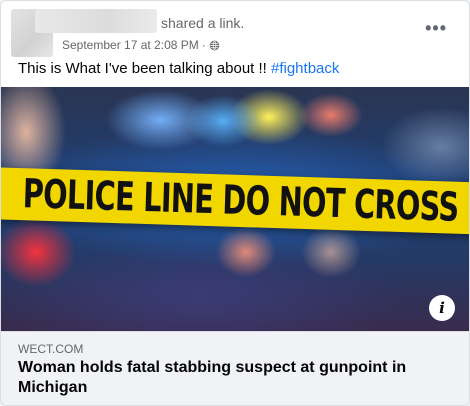  What do you see at coordinates (436, 28) in the screenshot?
I see `more-options-button: •••` at bounding box center [436, 28].